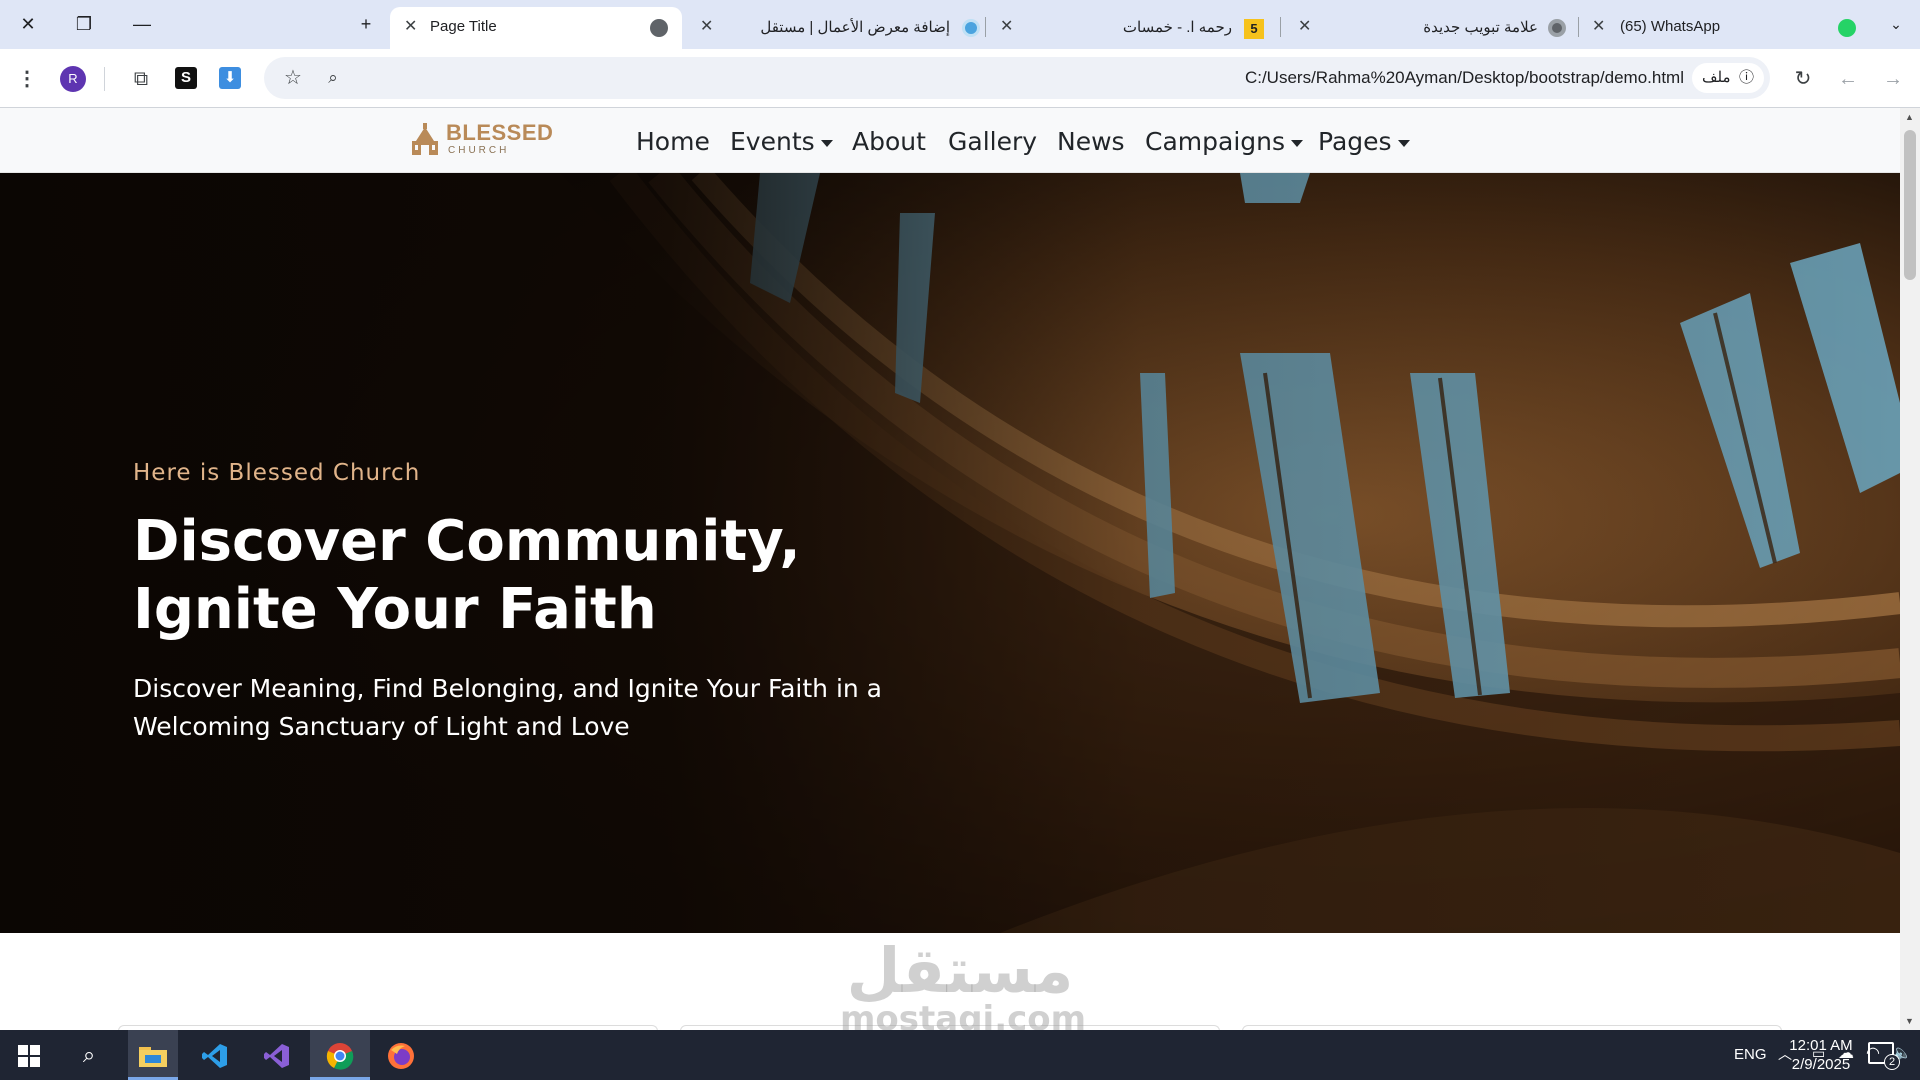 The width and height of the screenshot is (1920, 1080). I want to click on start-icon, so click(29, 1055).